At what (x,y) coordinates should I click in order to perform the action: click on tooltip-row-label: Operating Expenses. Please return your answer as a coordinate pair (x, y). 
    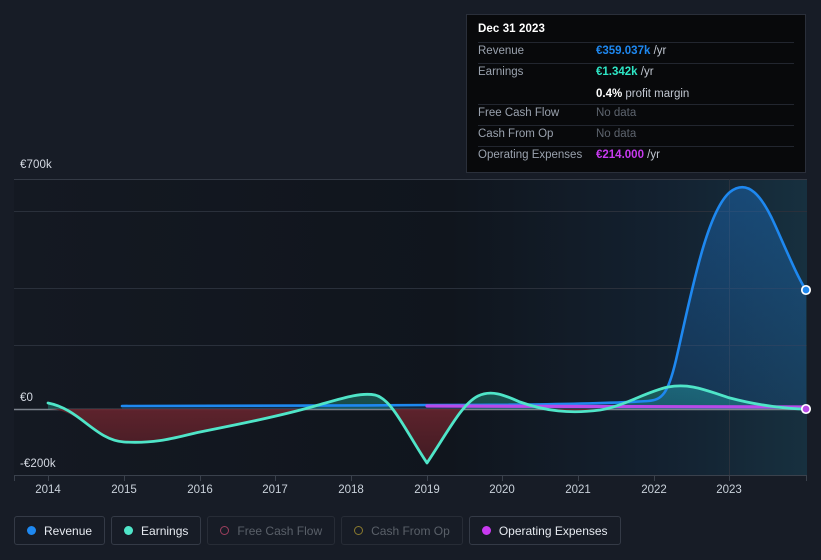
    Looking at the image, I should click on (530, 155).